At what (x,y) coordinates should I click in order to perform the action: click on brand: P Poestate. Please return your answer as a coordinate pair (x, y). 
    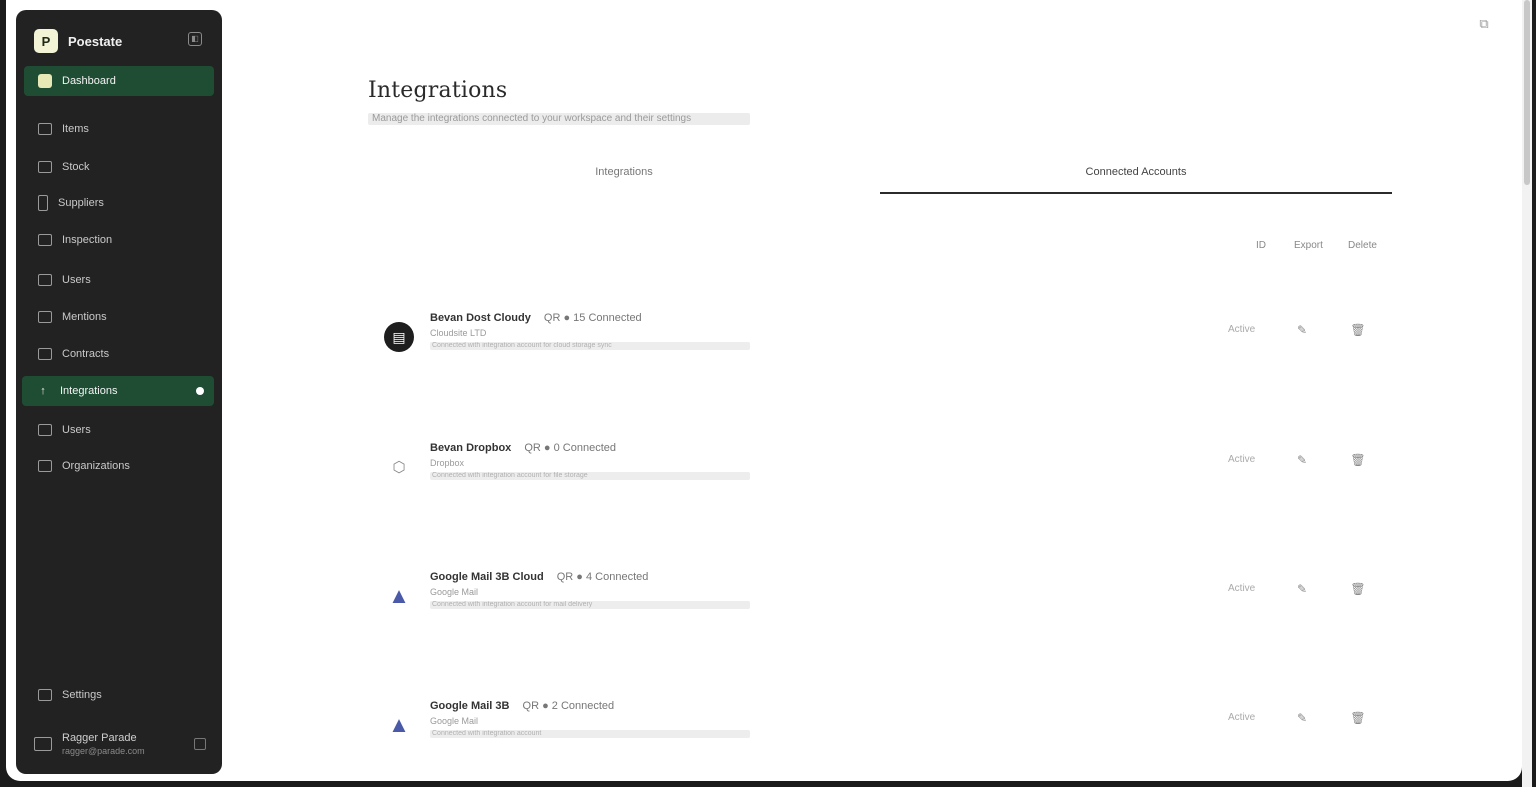
    Looking at the image, I should click on (78, 41).